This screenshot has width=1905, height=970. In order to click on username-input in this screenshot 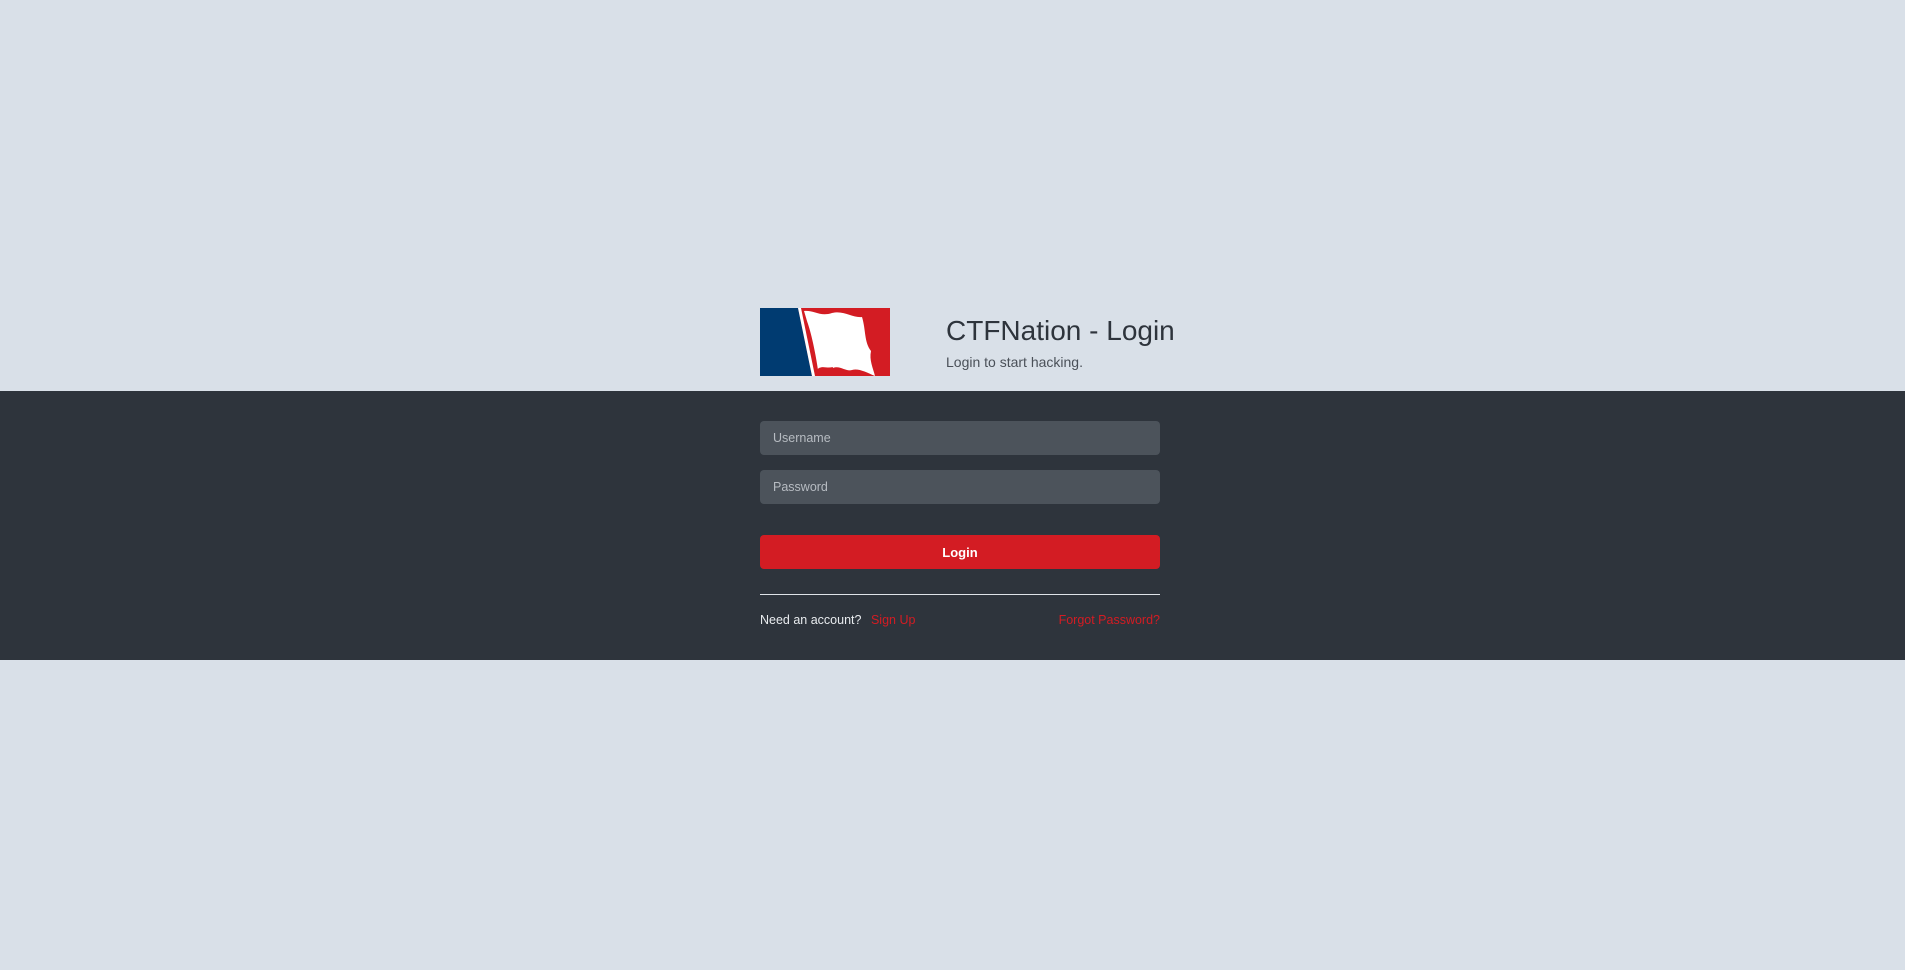, I will do `click(960, 438)`.